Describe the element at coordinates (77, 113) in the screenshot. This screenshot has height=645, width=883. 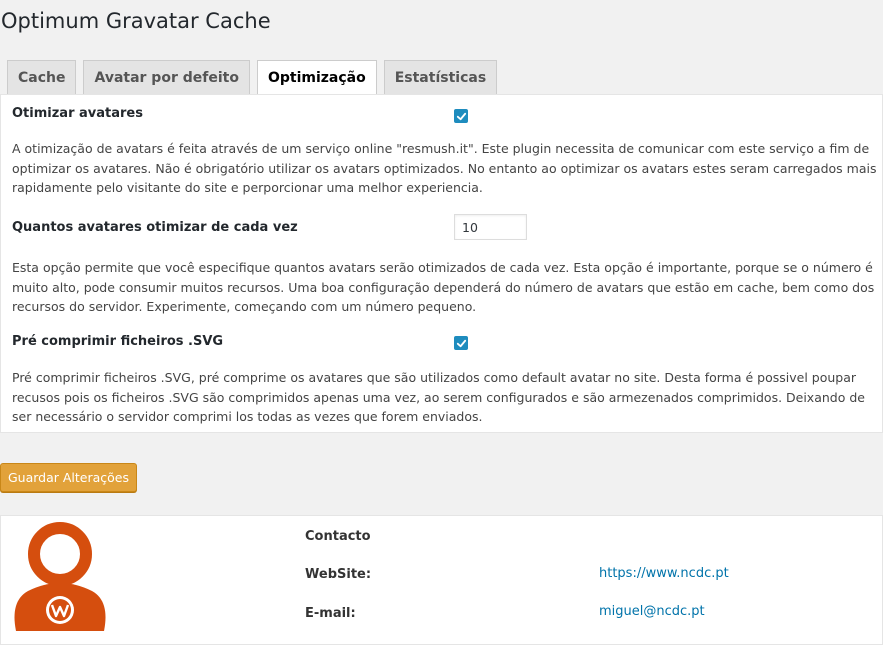
I see `optimize-avatars-label: Otimizar avatares` at that location.